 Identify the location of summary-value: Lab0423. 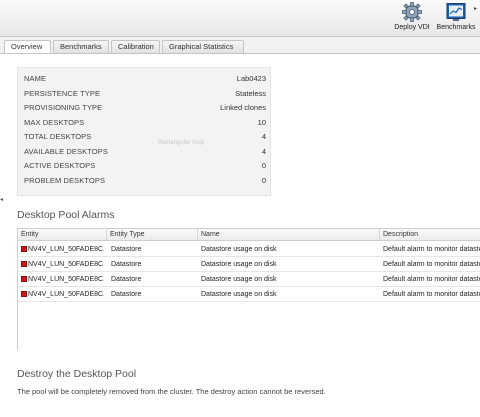
(251, 78).